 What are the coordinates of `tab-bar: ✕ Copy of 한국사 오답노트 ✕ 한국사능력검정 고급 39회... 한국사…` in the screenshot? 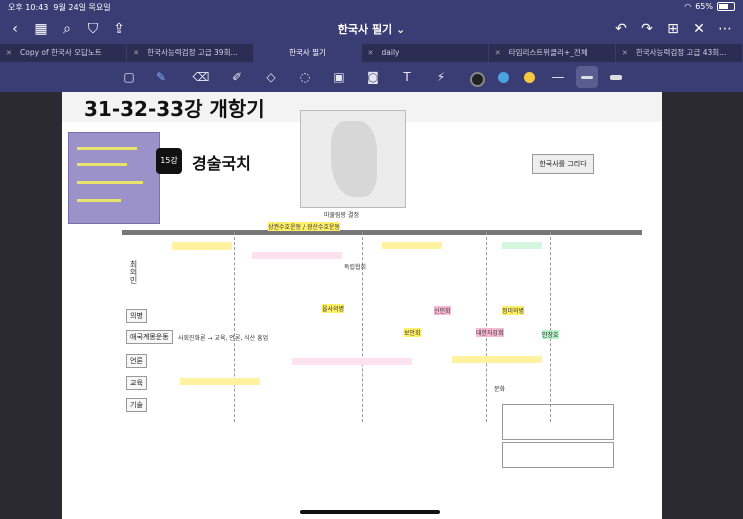 It's located at (371, 53).